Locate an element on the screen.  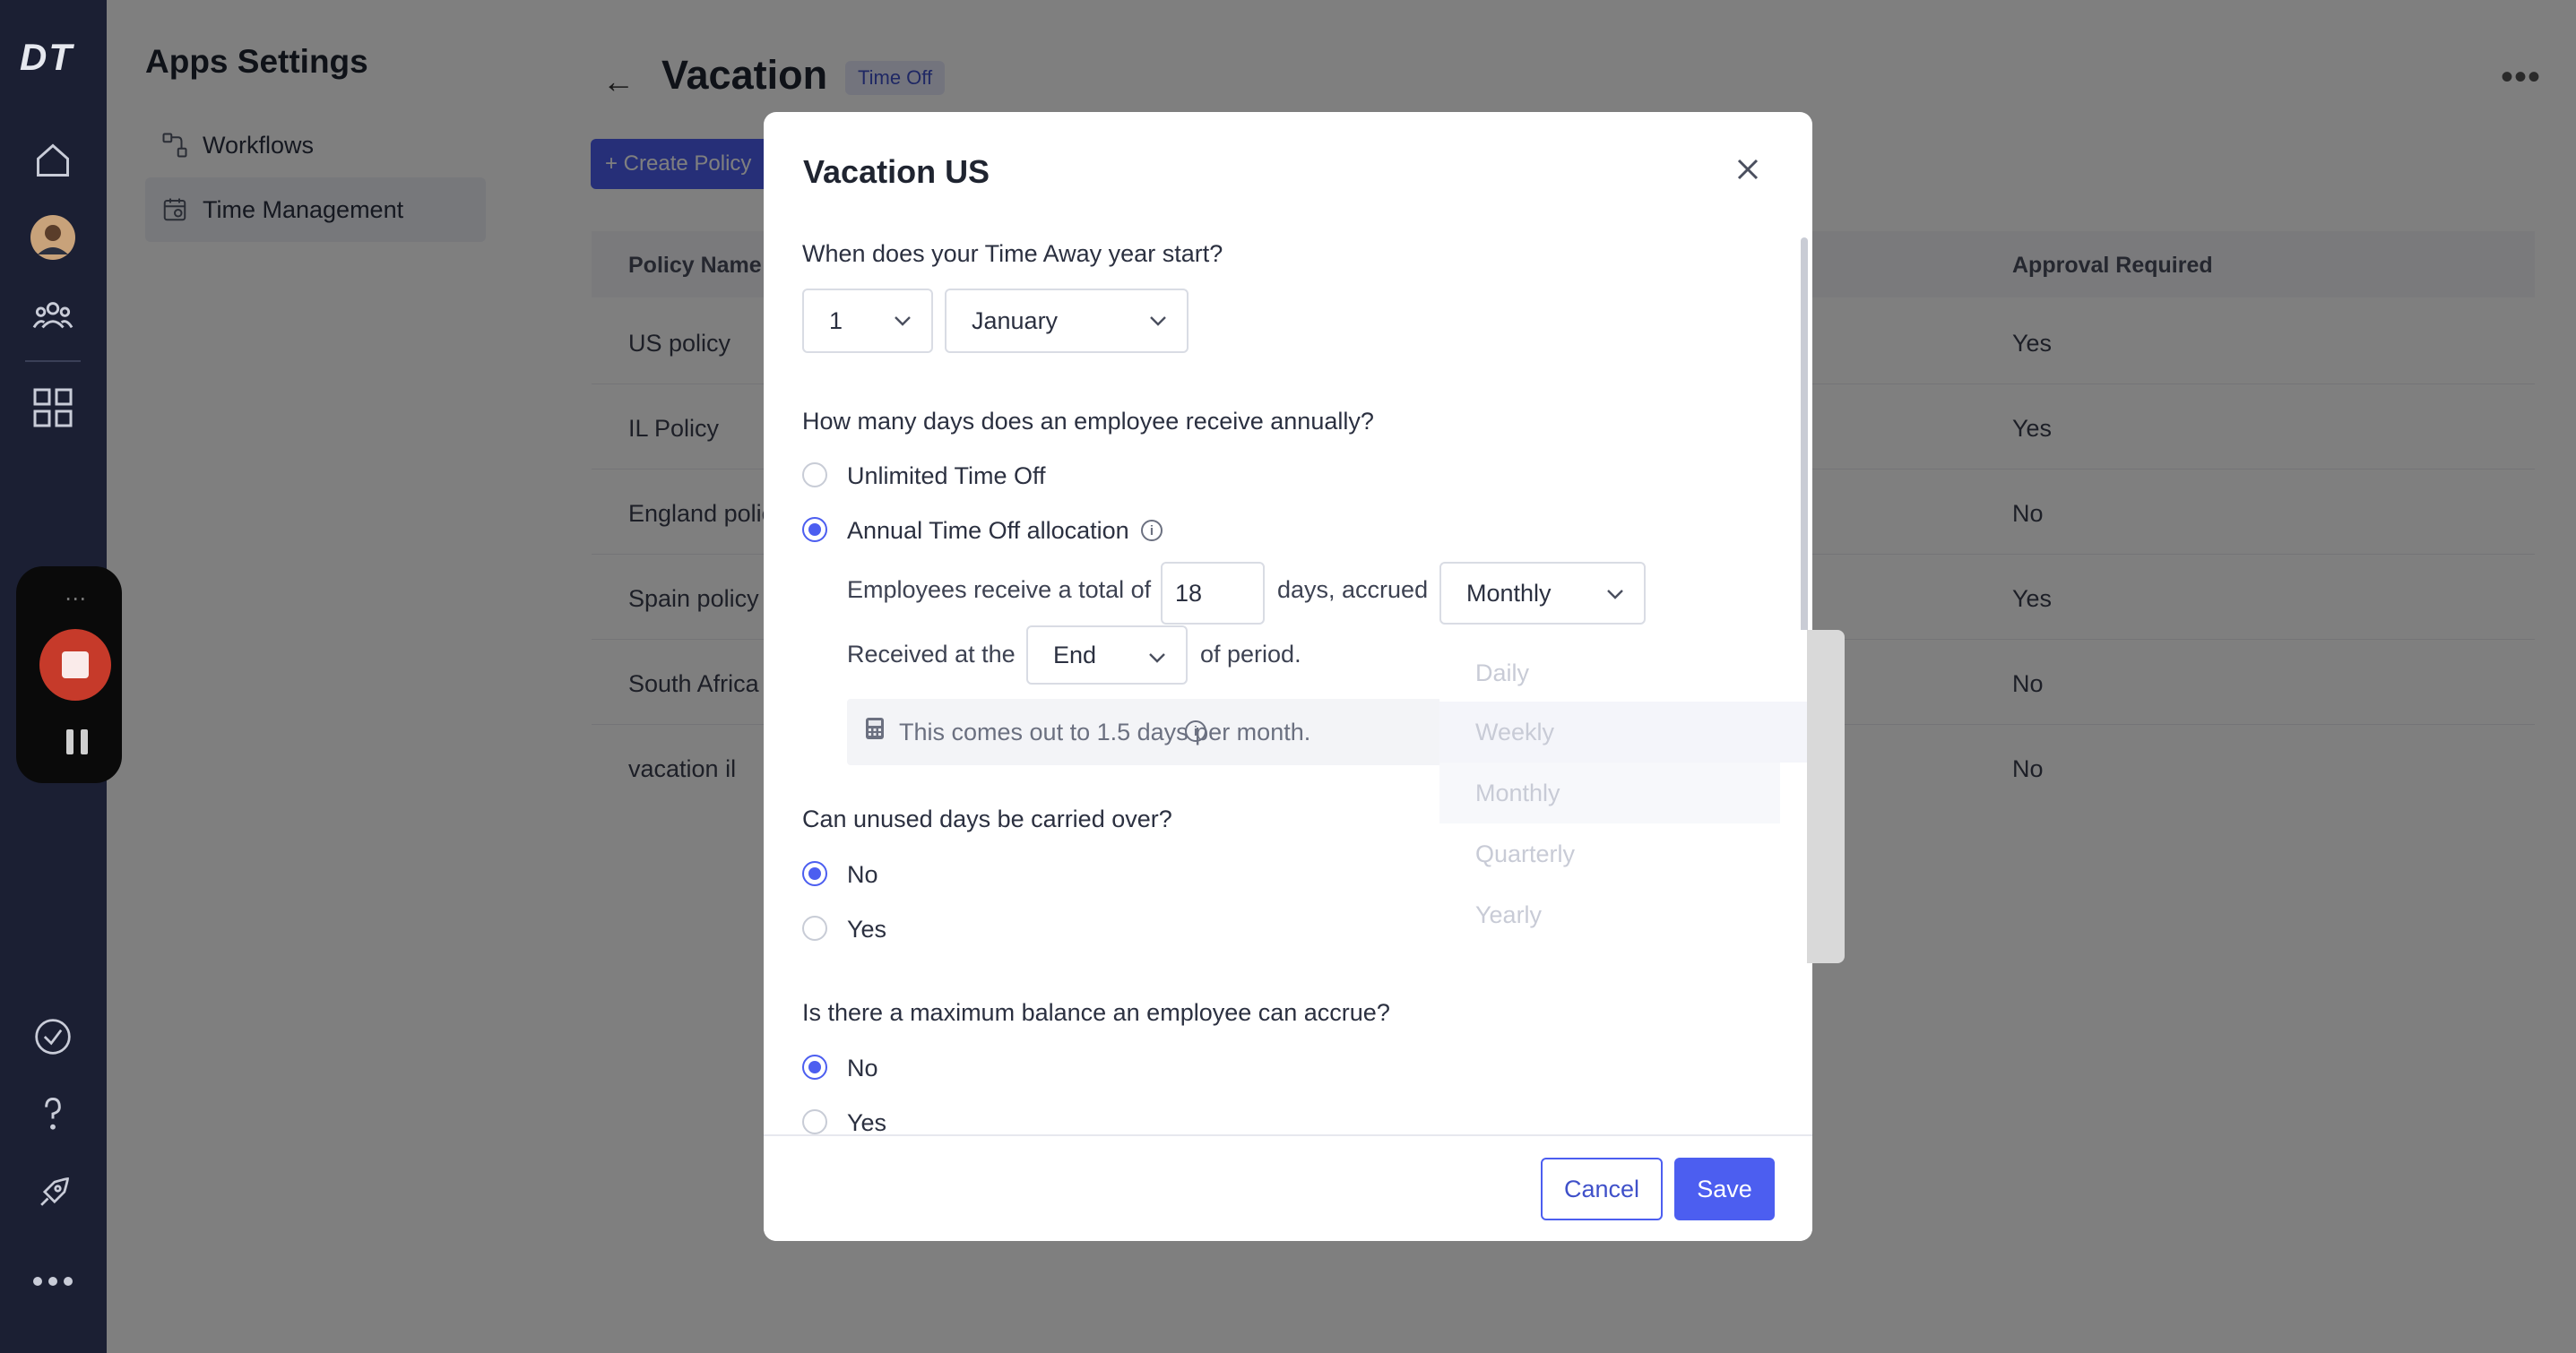
radio-label: Annual Time Off allocation is located at coordinates (988, 530).